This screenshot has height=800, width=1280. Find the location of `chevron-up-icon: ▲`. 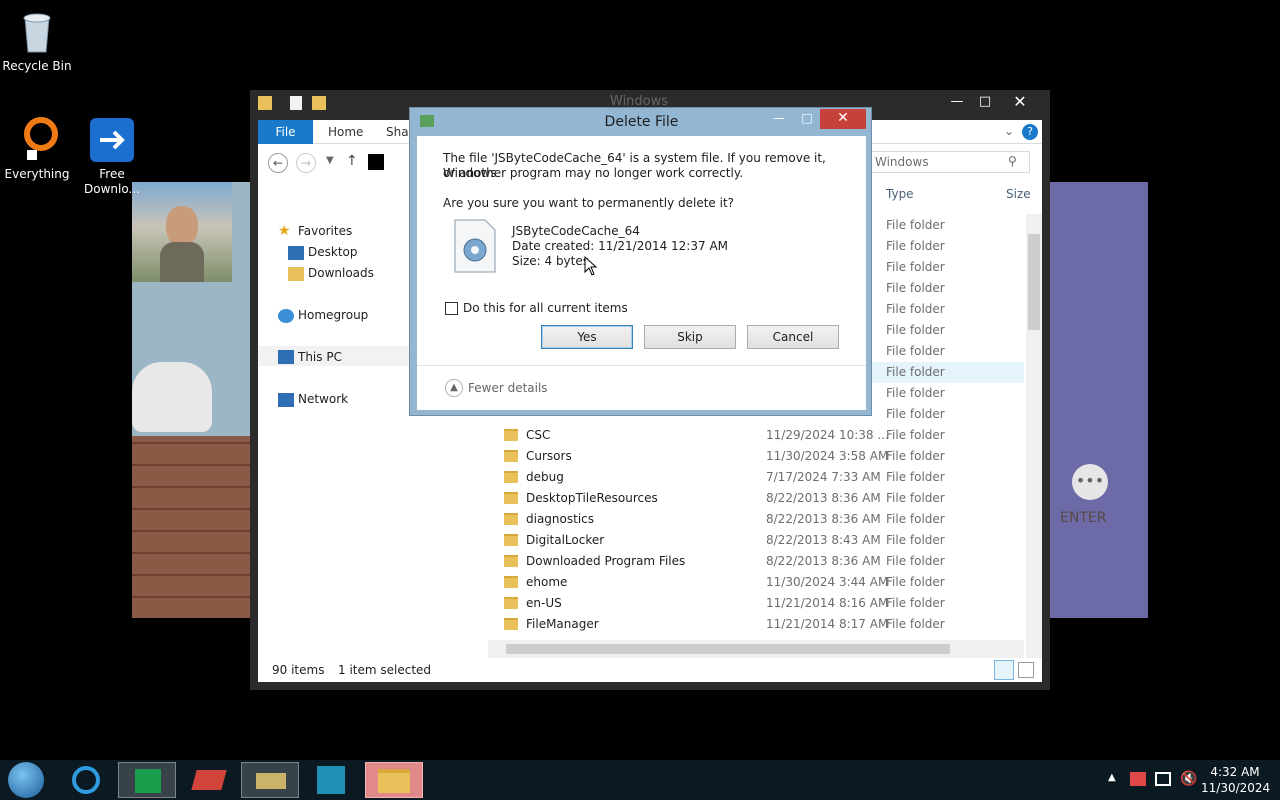

chevron-up-icon: ▲ is located at coordinates (454, 388).